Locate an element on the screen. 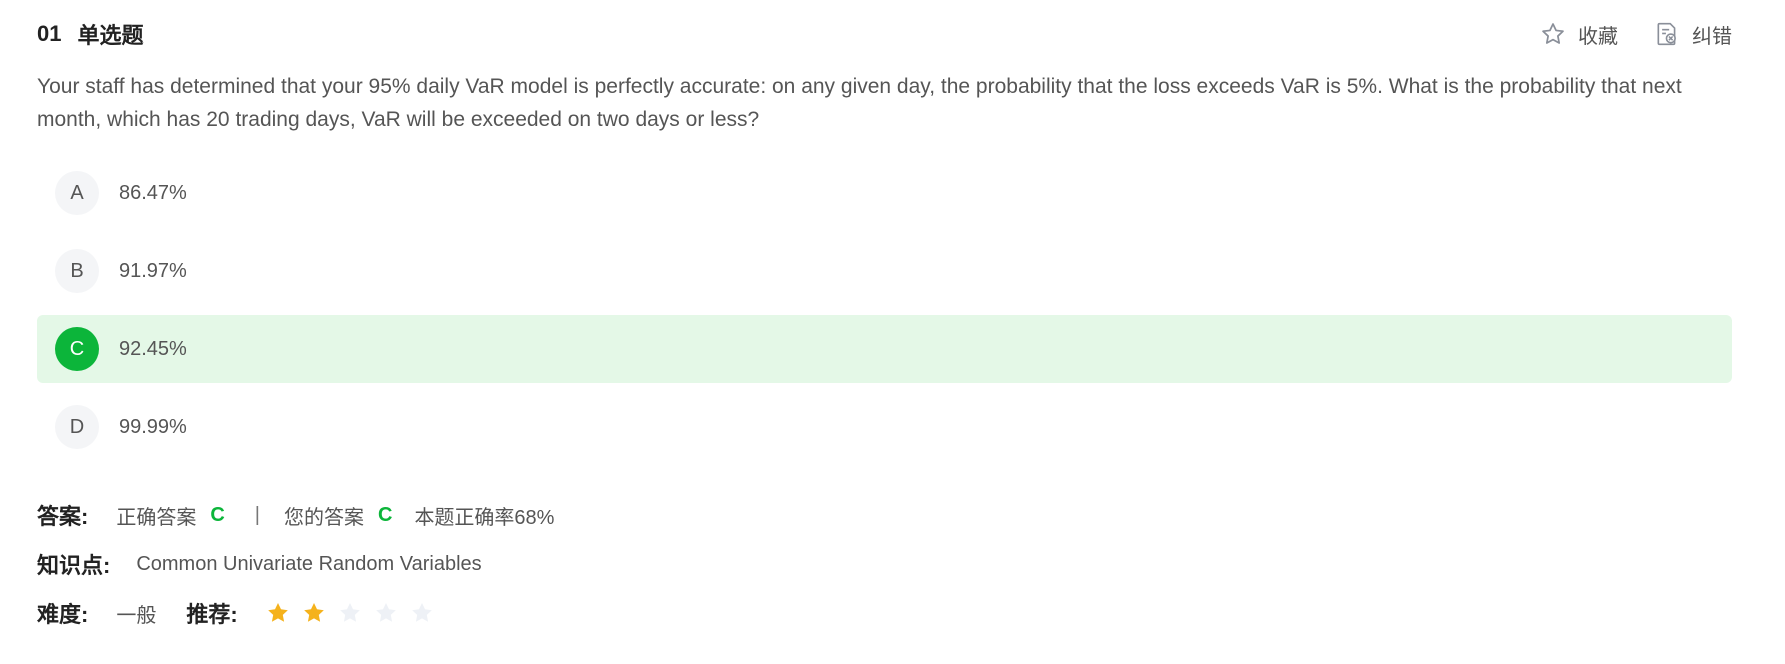  option-letter: C is located at coordinates (77, 349).